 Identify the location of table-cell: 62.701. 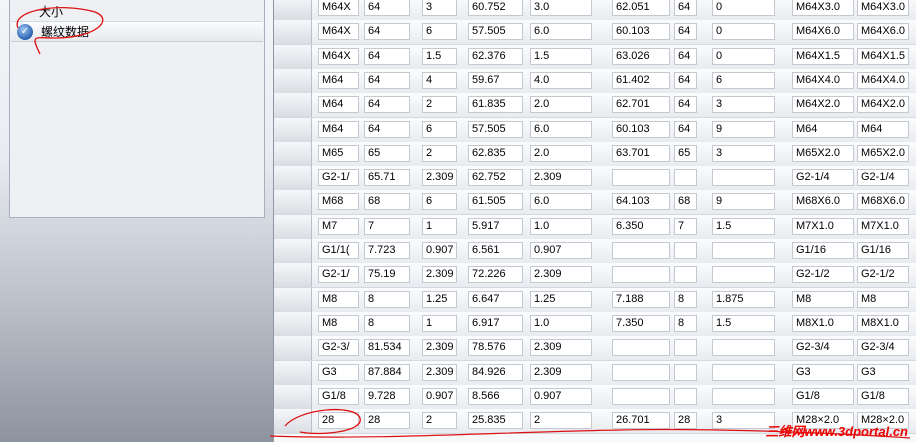
(641, 105).